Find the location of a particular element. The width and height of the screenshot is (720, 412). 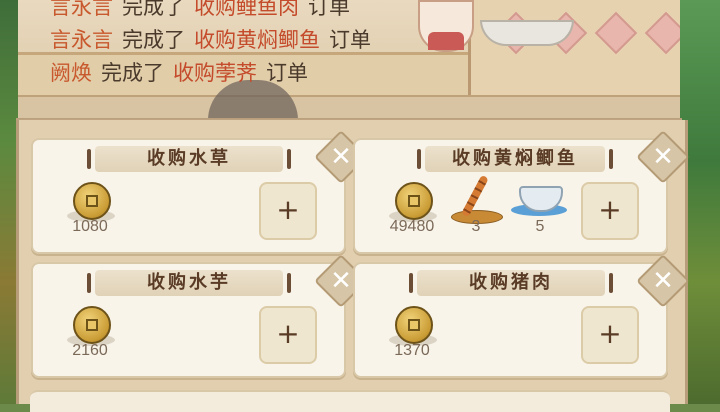

reward-count: 5 is located at coordinates (540, 226).